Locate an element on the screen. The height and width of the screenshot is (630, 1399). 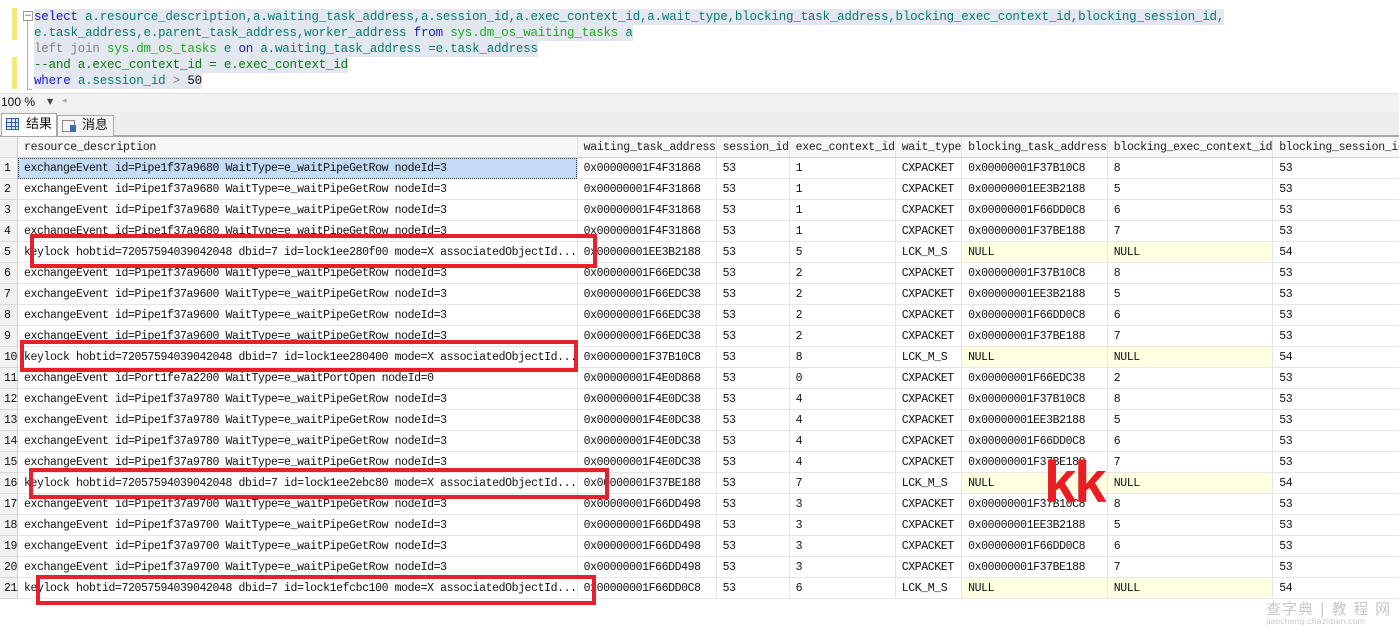
column-header: blocking_task_address is located at coordinates (1034, 147).